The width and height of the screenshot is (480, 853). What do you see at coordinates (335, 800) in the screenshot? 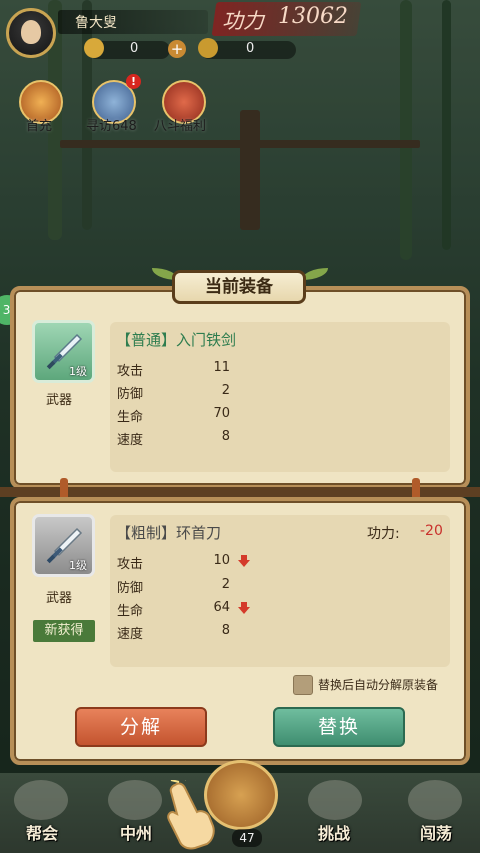
I see `challenge-icon` at bounding box center [335, 800].